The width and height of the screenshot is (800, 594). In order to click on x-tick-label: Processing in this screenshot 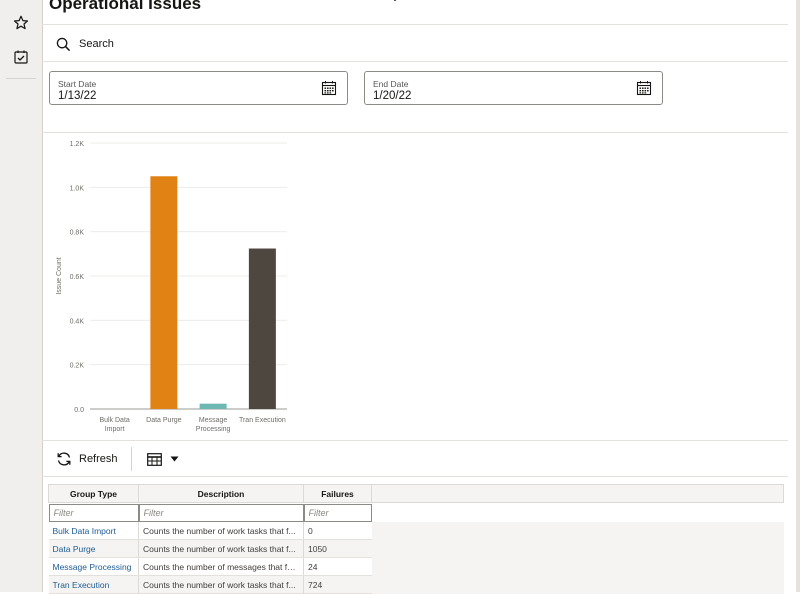, I will do `click(213, 429)`.